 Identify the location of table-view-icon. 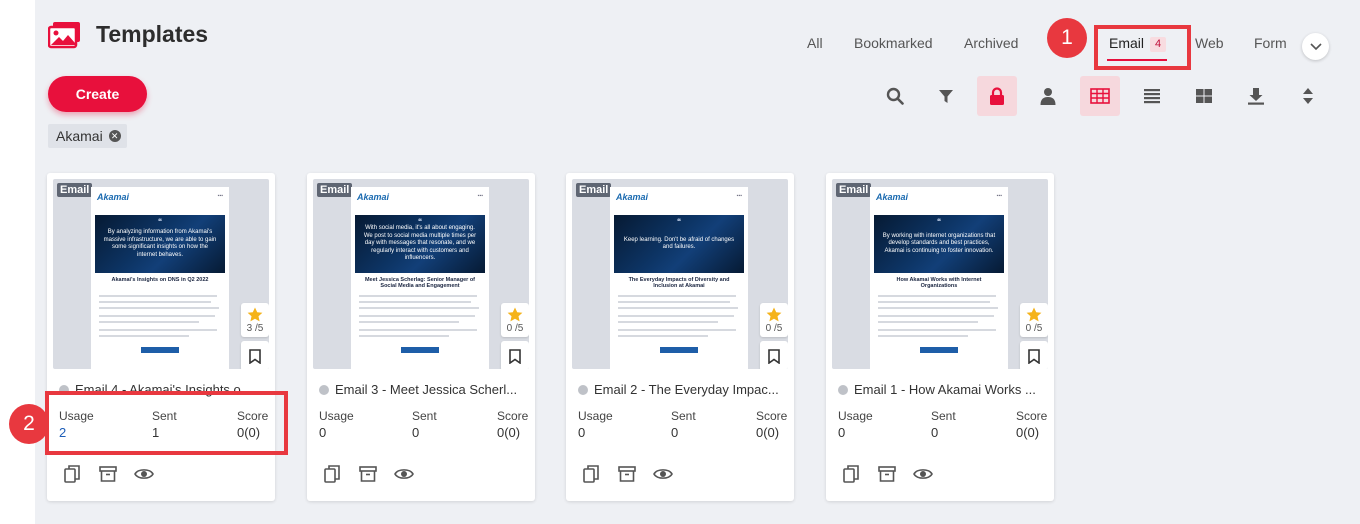
(1100, 96).